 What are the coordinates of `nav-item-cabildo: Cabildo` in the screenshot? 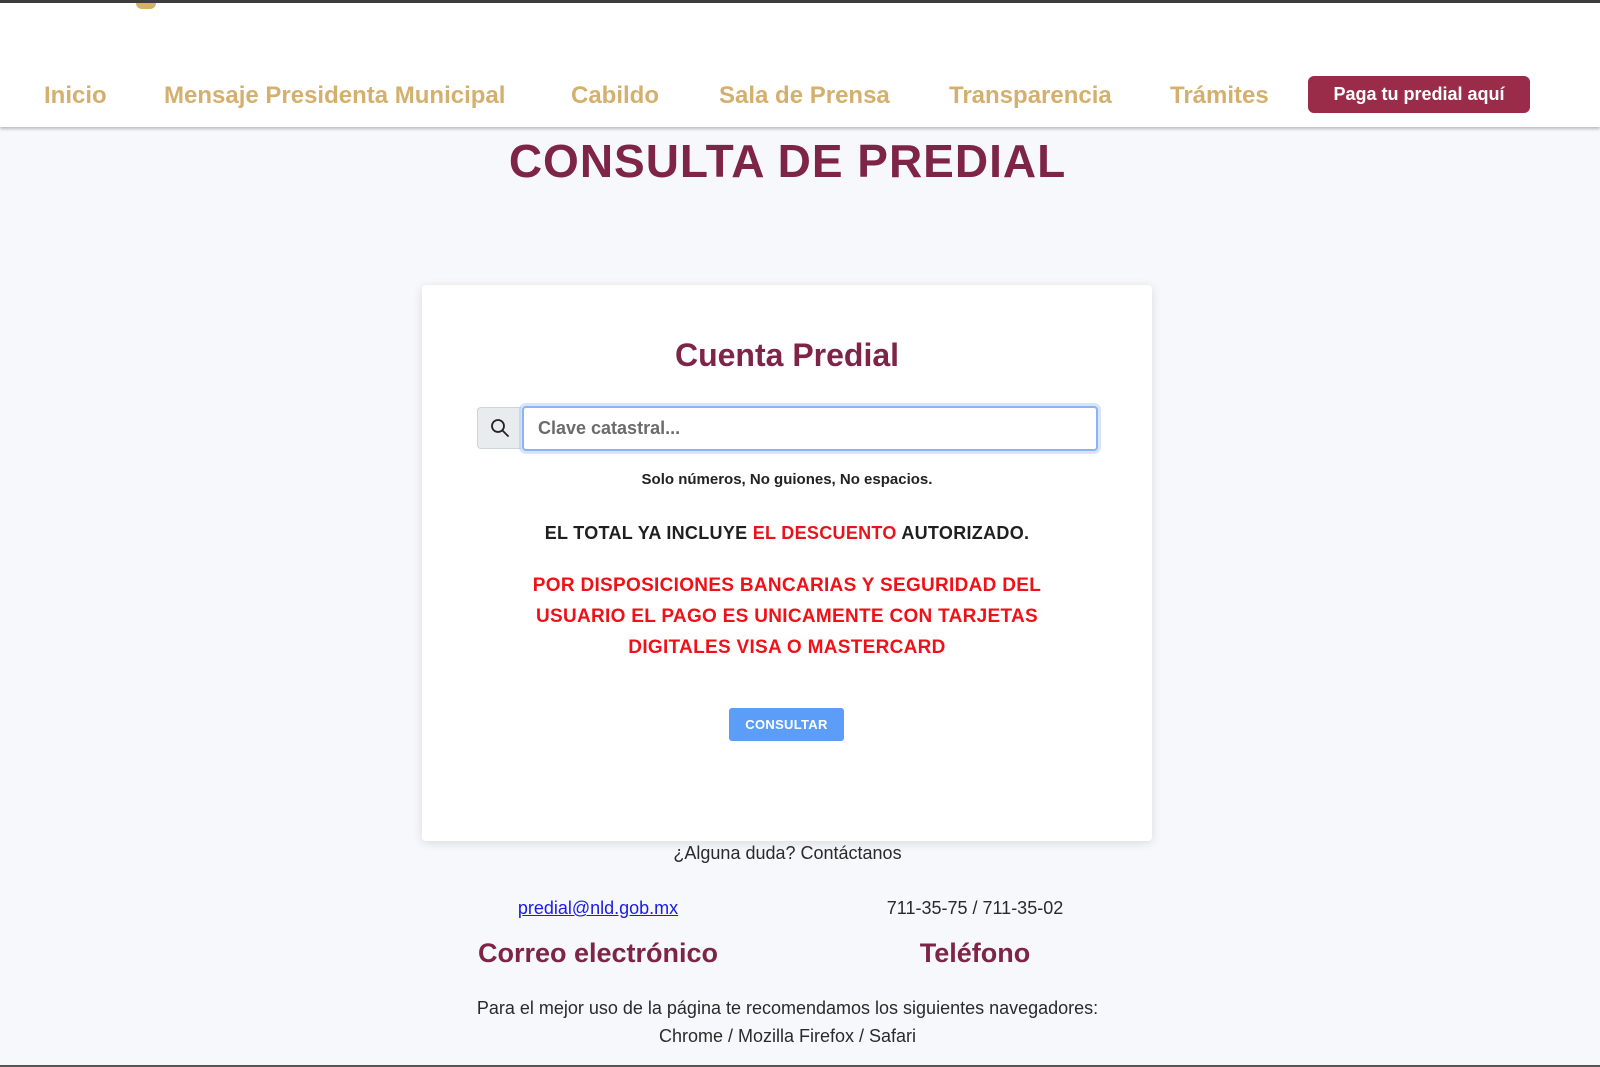 It's located at (615, 96).